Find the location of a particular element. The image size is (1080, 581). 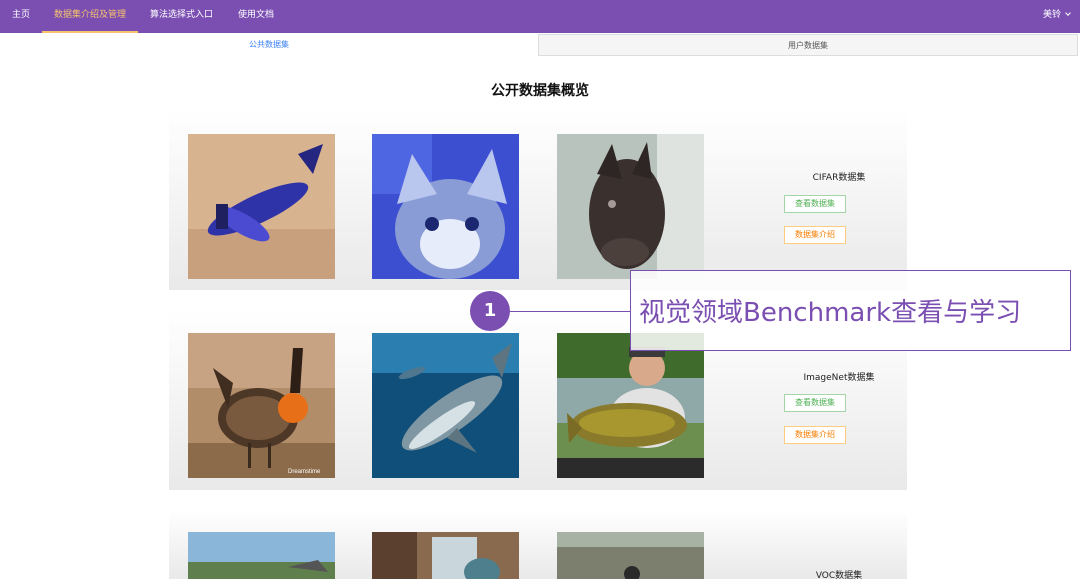

nav-algorithm-entry: 算法选择式入口 is located at coordinates (181, 16).